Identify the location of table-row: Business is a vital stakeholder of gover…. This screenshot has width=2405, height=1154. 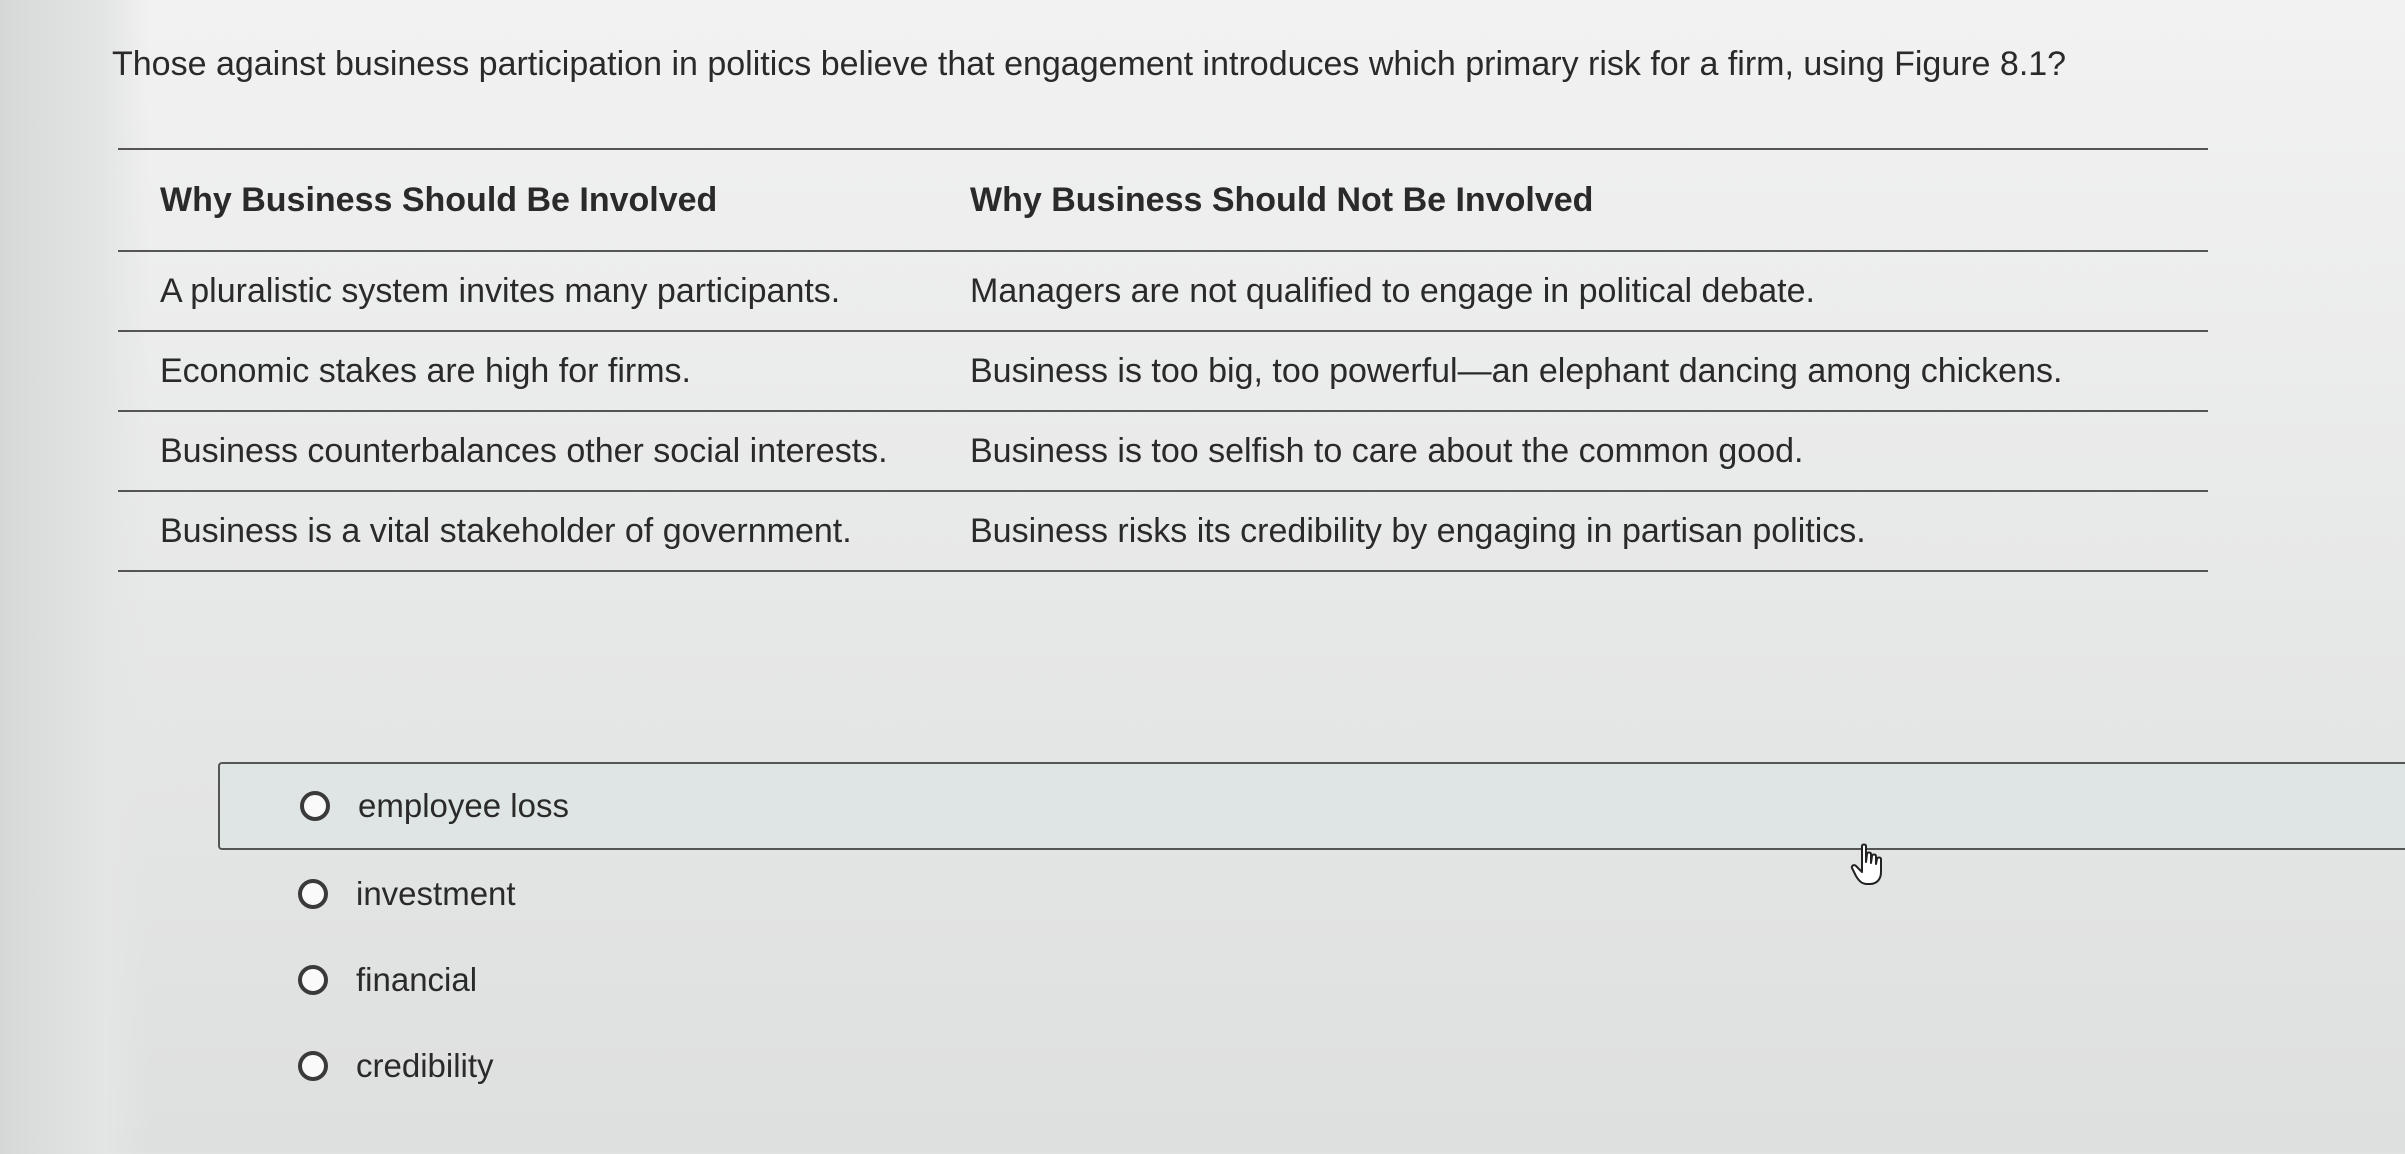
(1163, 532).